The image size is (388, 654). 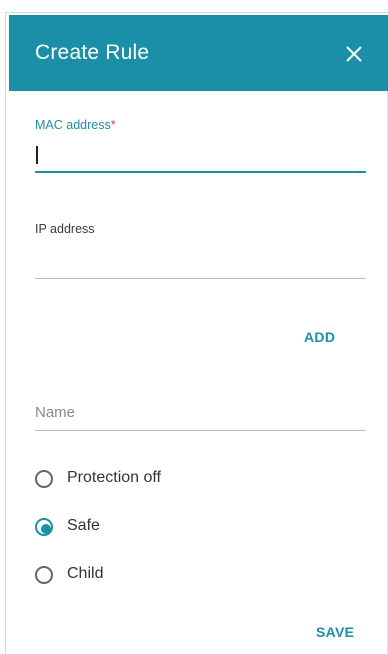 I want to click on close-icon, so click(x=354, y=54).